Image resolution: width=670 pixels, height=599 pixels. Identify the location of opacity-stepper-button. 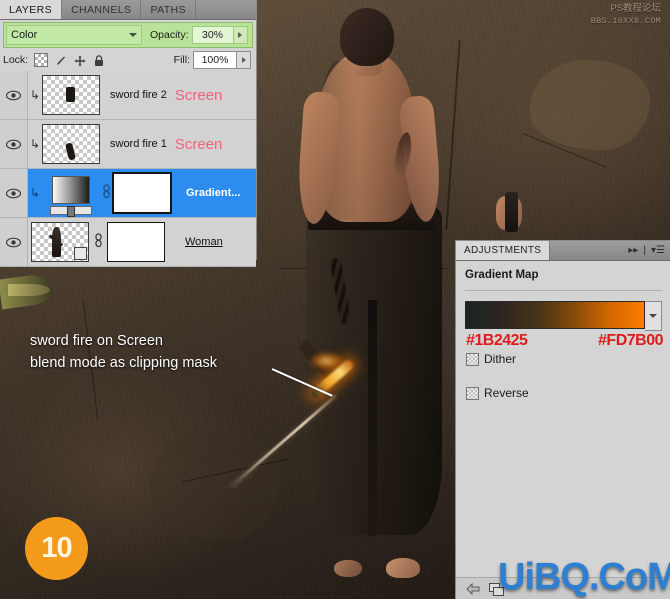
(240, 35).